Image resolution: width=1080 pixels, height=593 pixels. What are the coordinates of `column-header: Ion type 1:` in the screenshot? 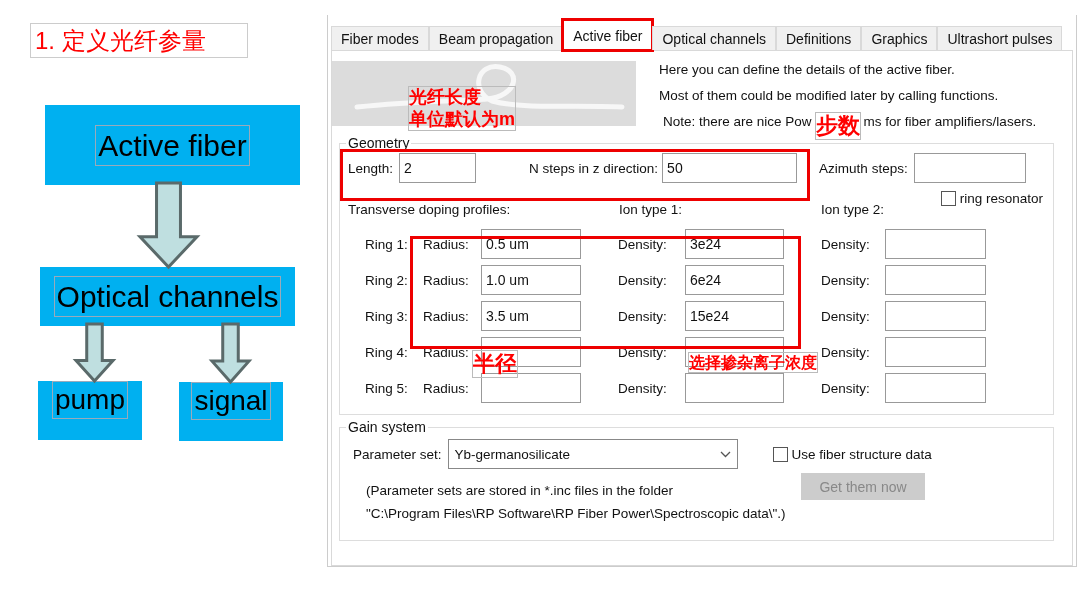 It's located at (651, 209).